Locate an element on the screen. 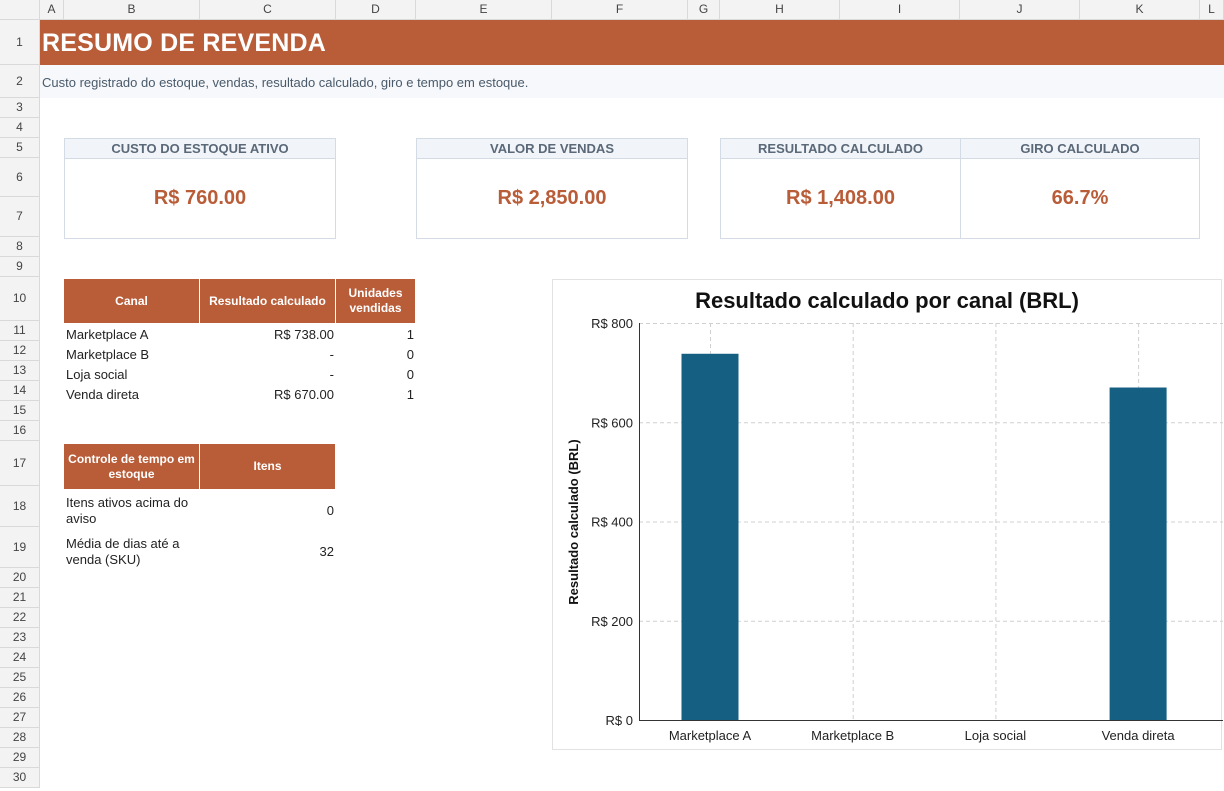 The width and height of the screenshot is (1224, 791). row-header-15: 15 is located at coordinates (20, 411).